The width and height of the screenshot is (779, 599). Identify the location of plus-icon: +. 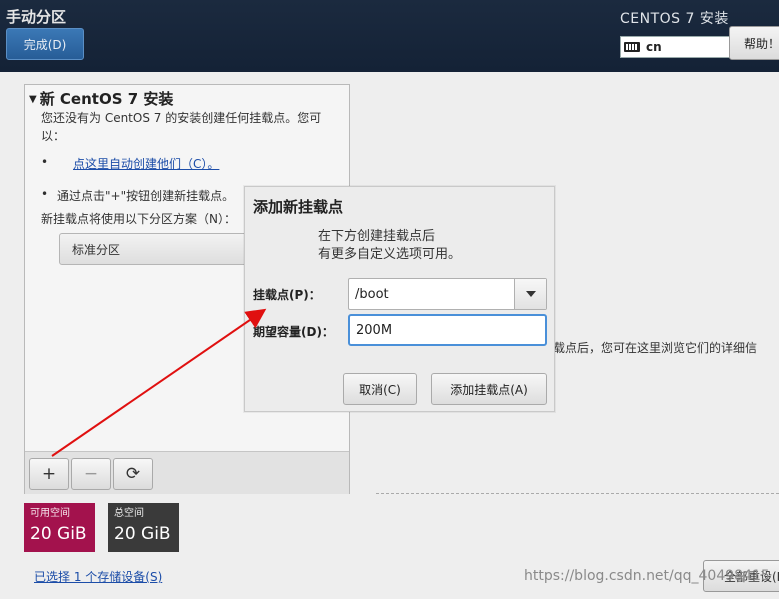
(49, 474).